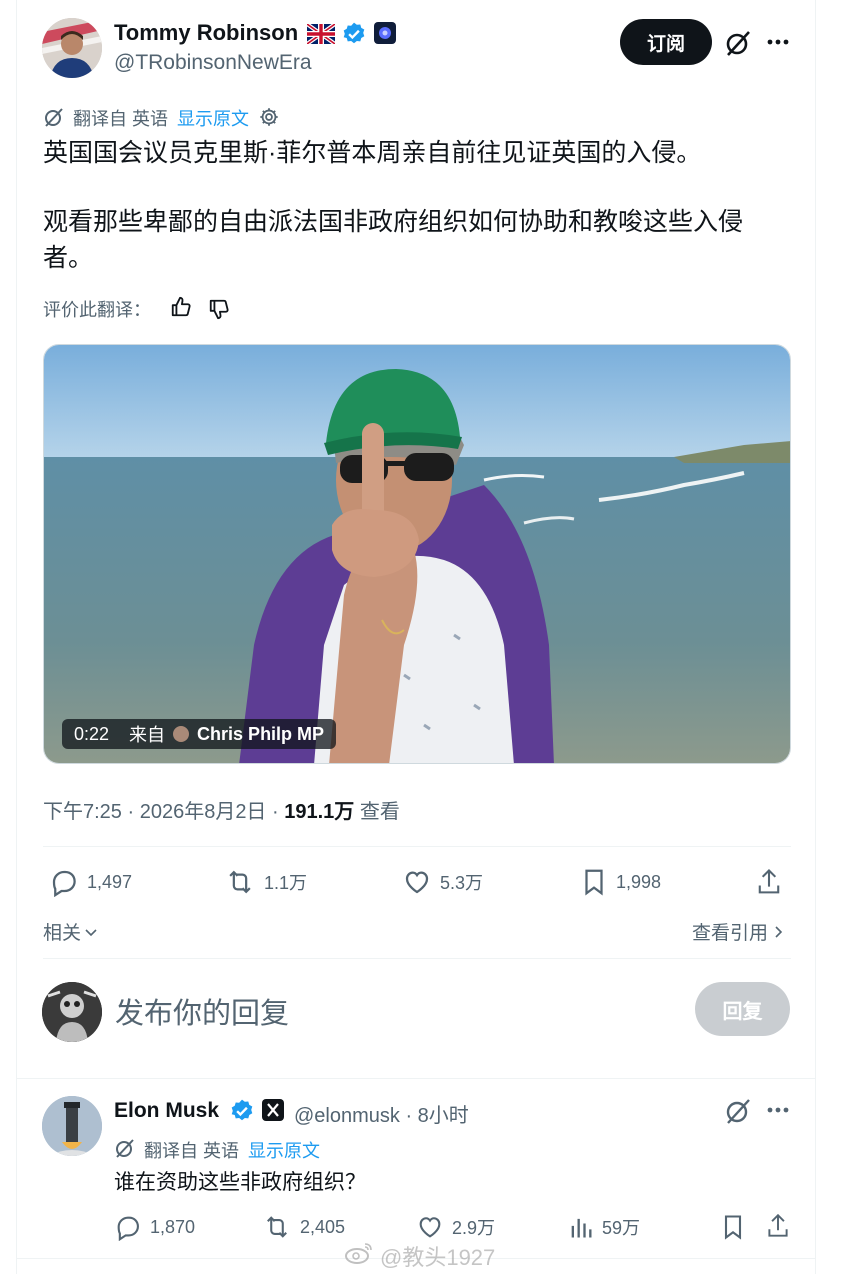 This screenshot has height=1274, width=850. I want to click on weibo-logo-icon, so click(359, 1256).